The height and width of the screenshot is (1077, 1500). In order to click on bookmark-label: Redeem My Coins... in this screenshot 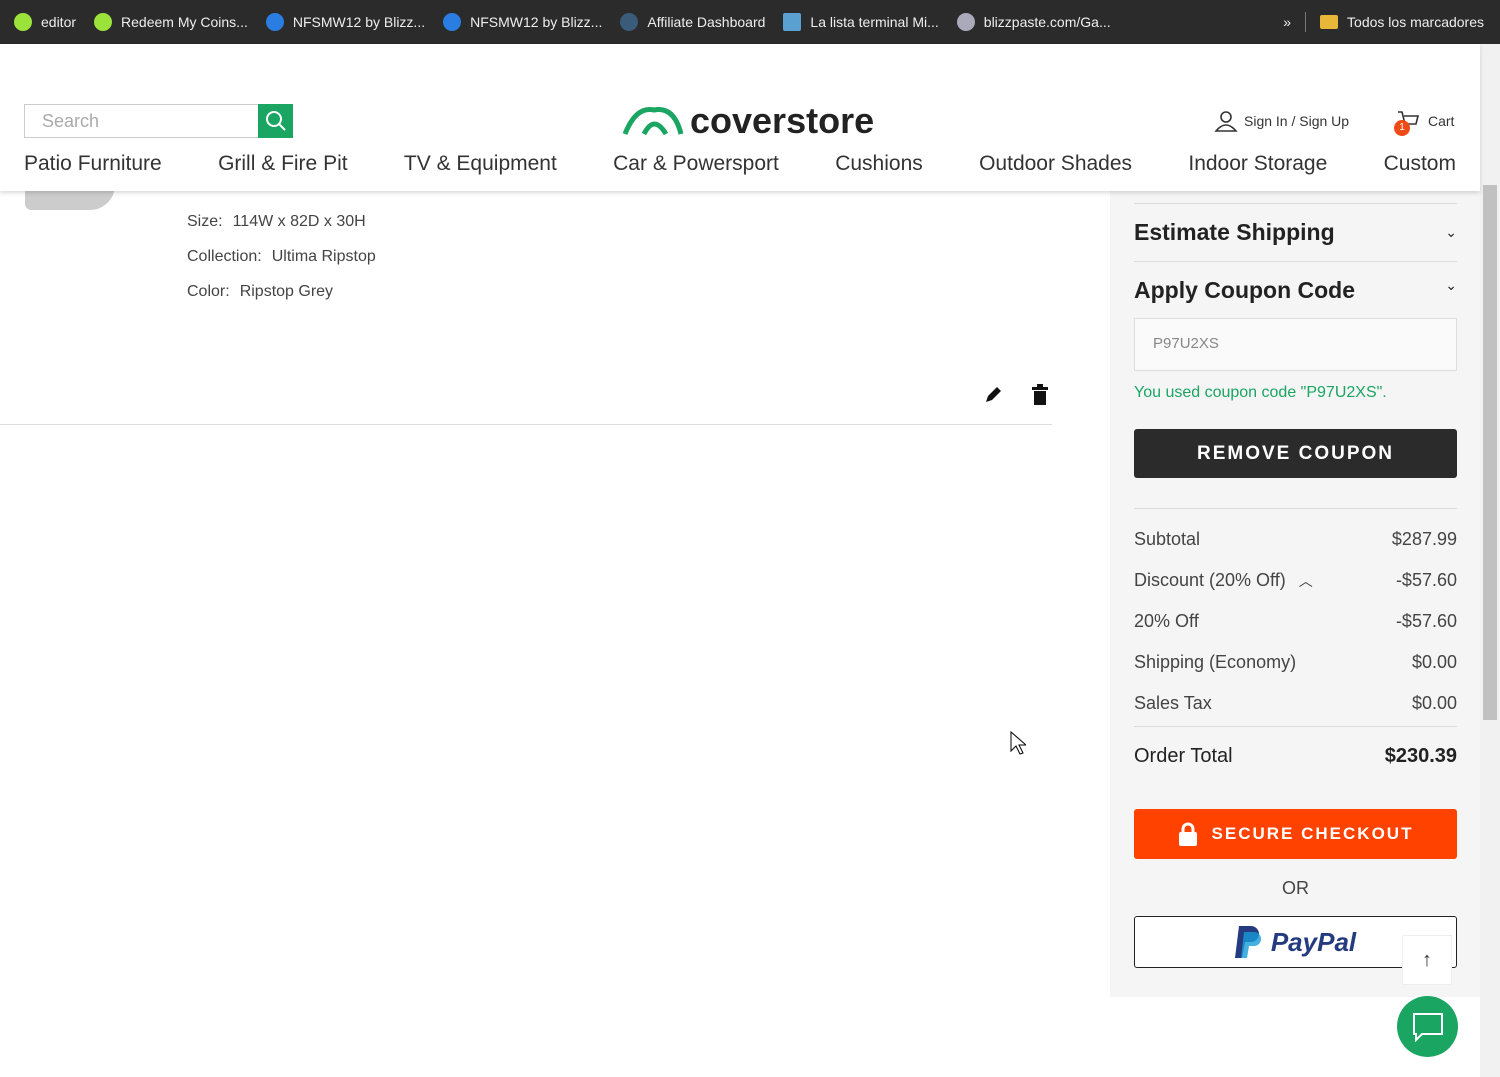, I will do `click(184, 22)`.